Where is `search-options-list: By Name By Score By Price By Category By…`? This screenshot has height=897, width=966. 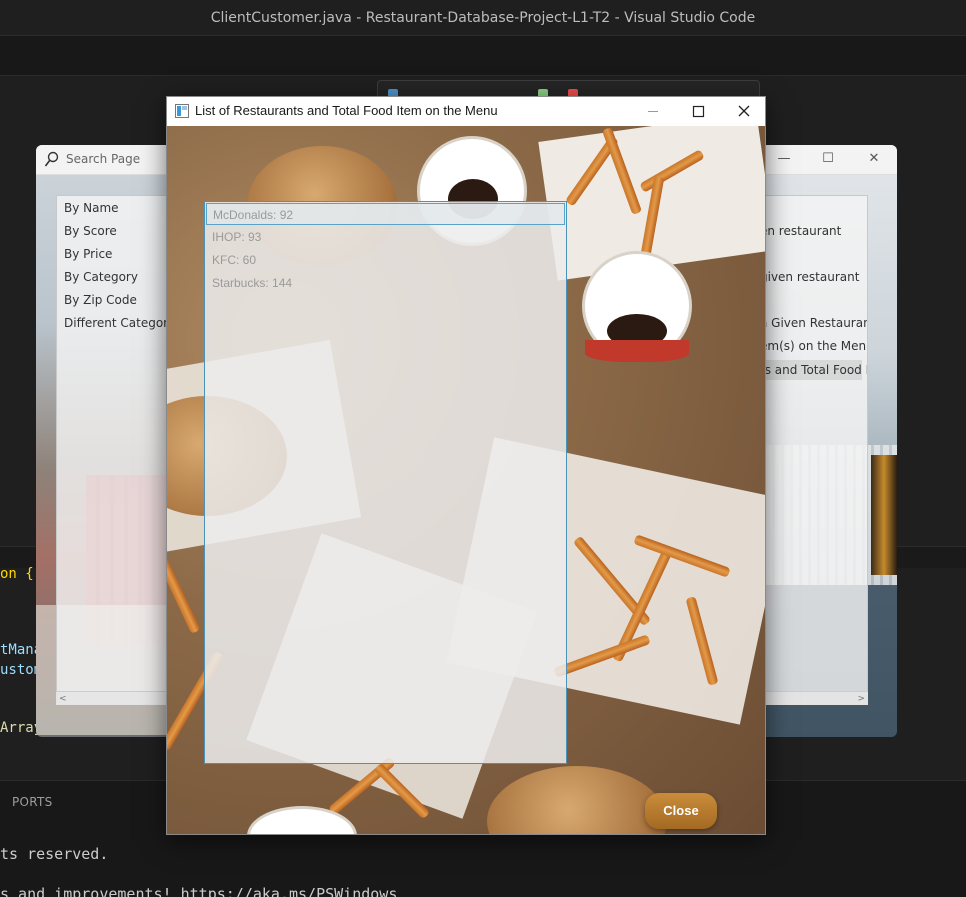
search-options-list: By Name By Score By Price By Category By… is located at coordinates (116, 450).